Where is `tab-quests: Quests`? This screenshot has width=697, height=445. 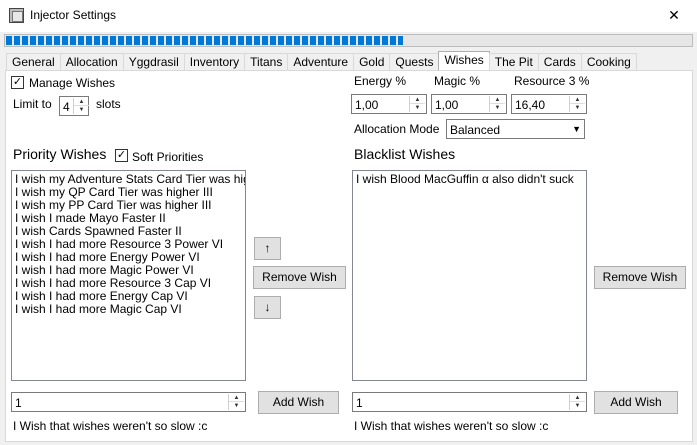
tab-quests: Quests is located at coordinates (414, 62).